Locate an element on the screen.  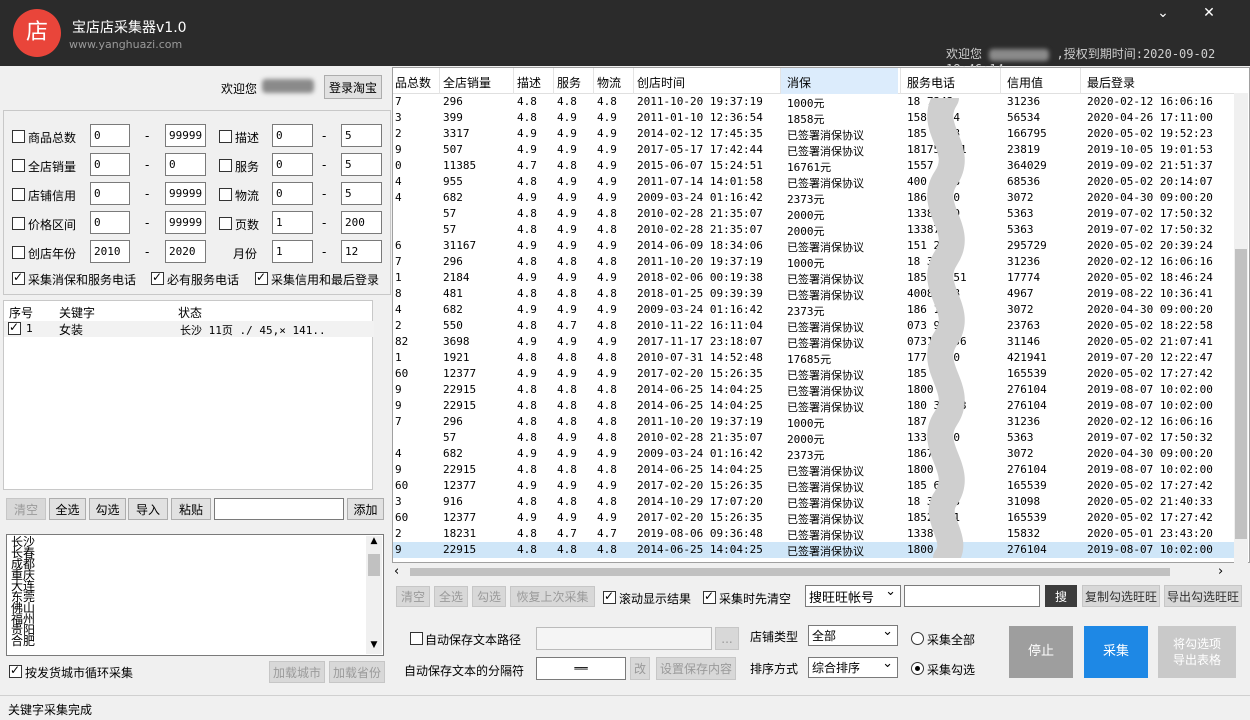
sort-select: 综合排序 is located at coordinates (853, 667).